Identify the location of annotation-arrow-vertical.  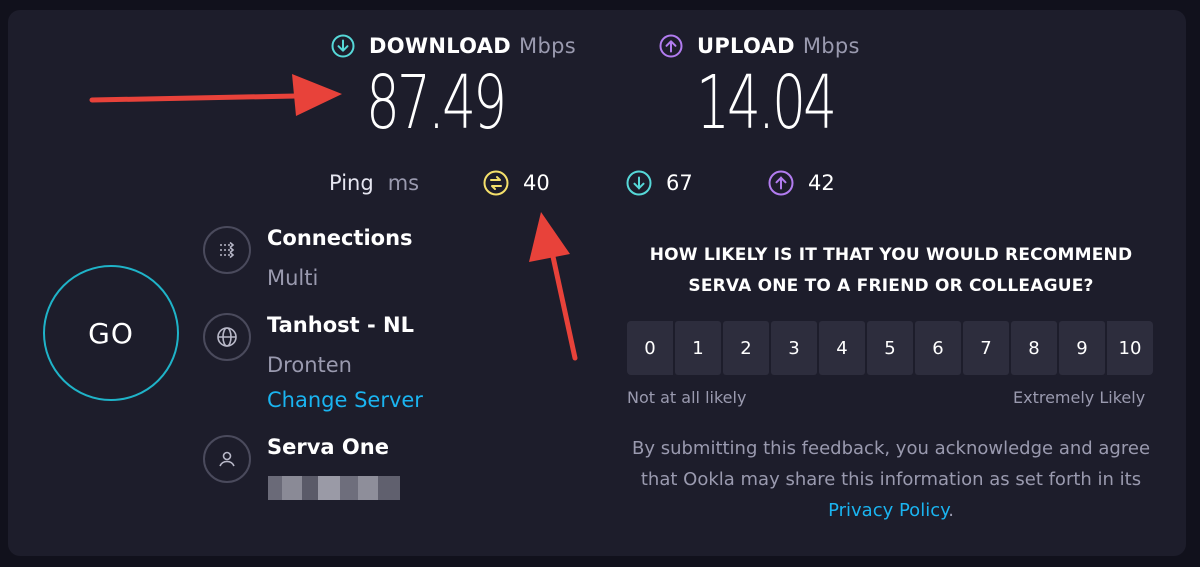
(553, 286).